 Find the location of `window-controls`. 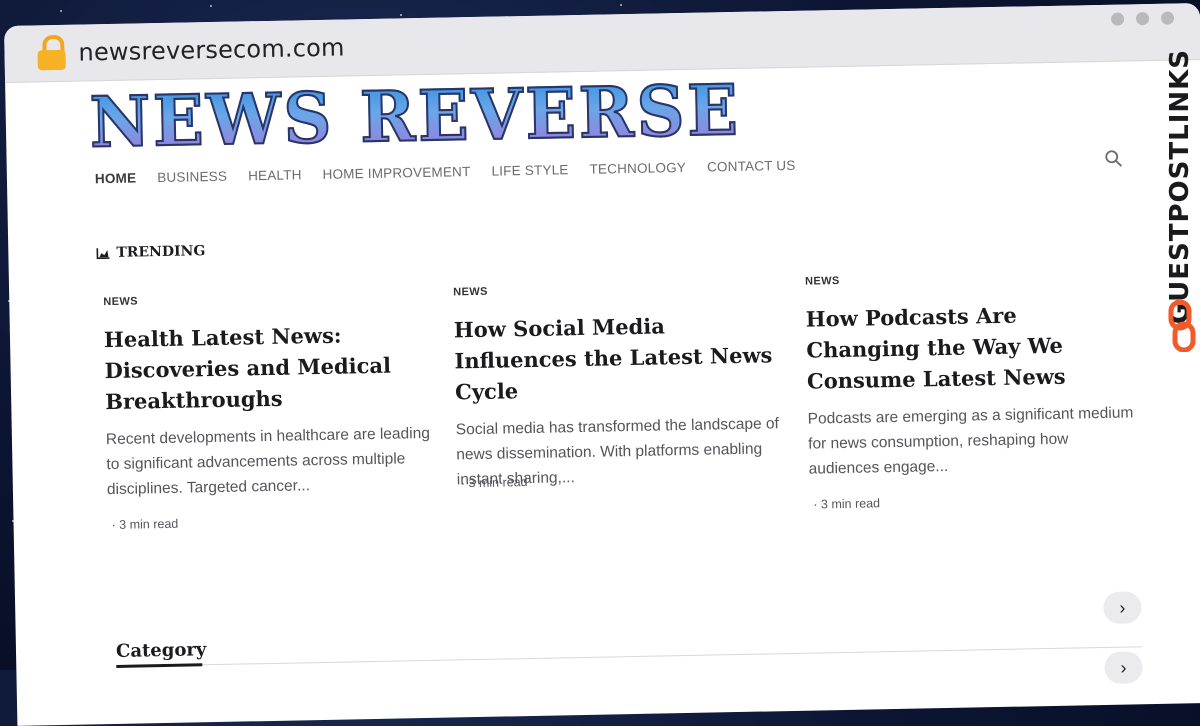

window-controls is located at coordinates (1142, 18).